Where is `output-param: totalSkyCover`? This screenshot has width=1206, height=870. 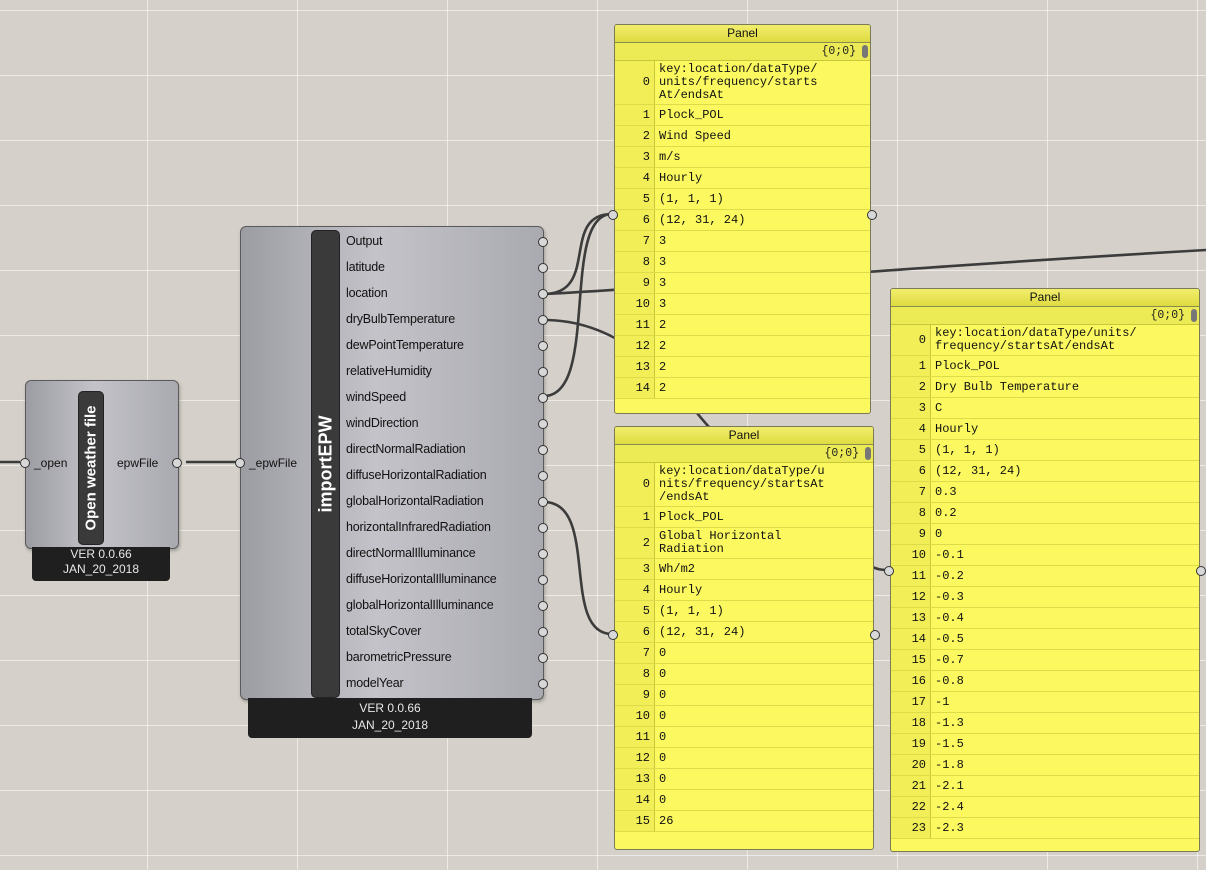 output-param: totalSkyCover is located at coordinates (447, 631).